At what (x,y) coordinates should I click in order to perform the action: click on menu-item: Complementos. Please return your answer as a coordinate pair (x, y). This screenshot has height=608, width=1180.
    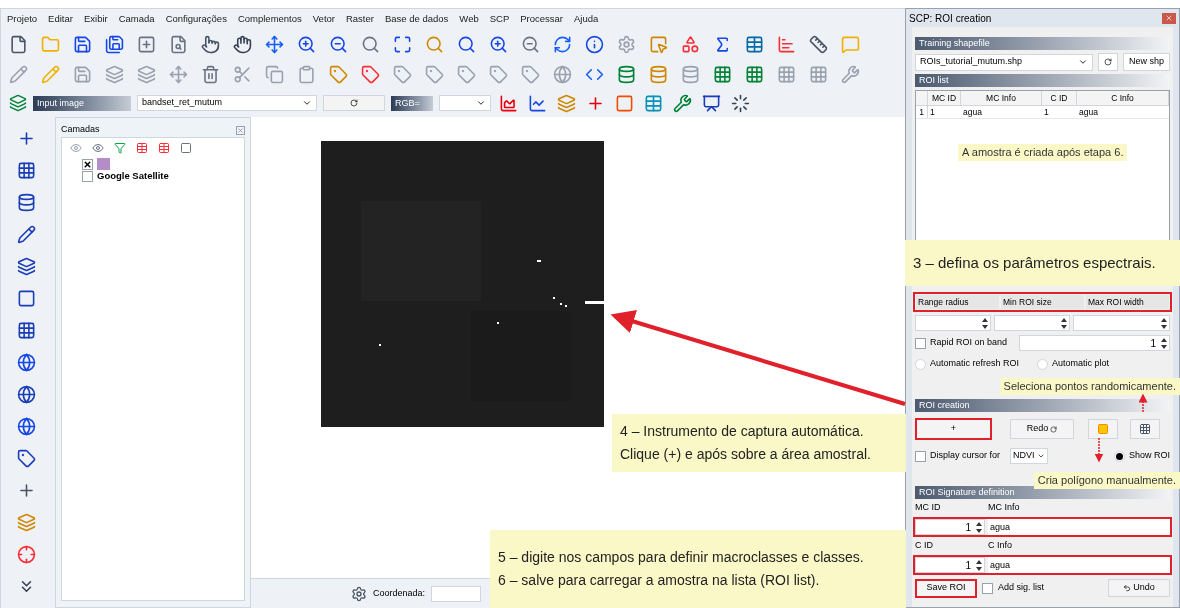
    Looking at the image, I should click on (269, 19).